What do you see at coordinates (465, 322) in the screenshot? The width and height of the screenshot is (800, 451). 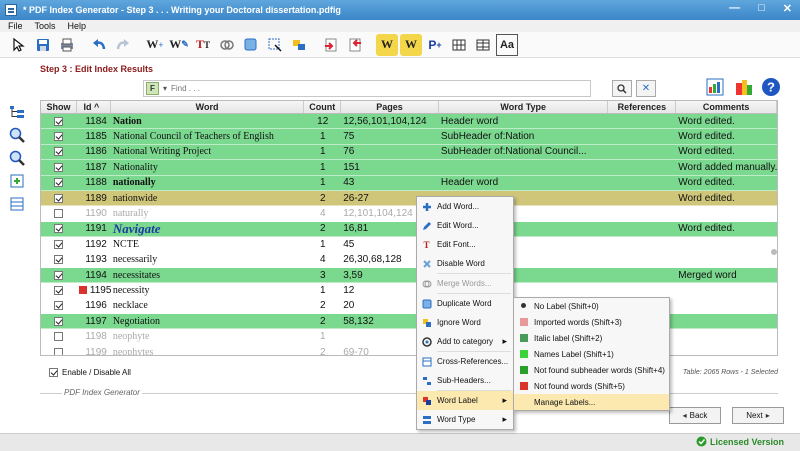 I see `context-menu-item: Ignore Word` at bounding box center [465, 322].